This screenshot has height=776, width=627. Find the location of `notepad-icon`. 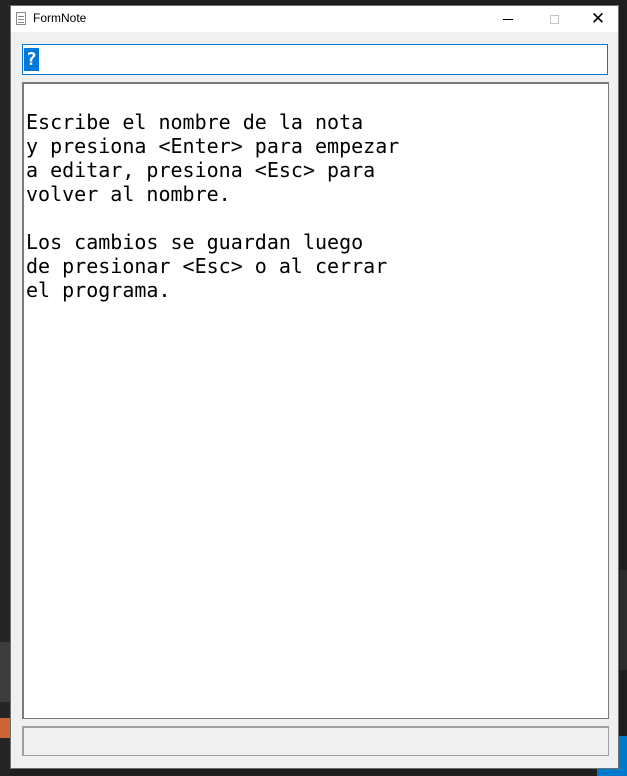

notepad-icon is located at coordinates (21, 18).